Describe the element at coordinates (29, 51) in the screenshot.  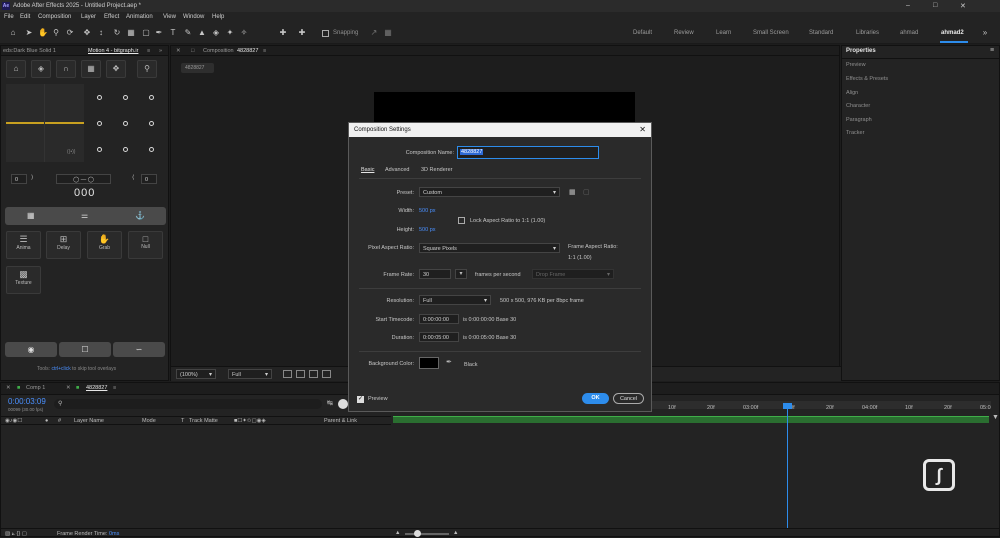
I see `tab-effect-controls: eds:Dark Blue Solid 1` at that location.